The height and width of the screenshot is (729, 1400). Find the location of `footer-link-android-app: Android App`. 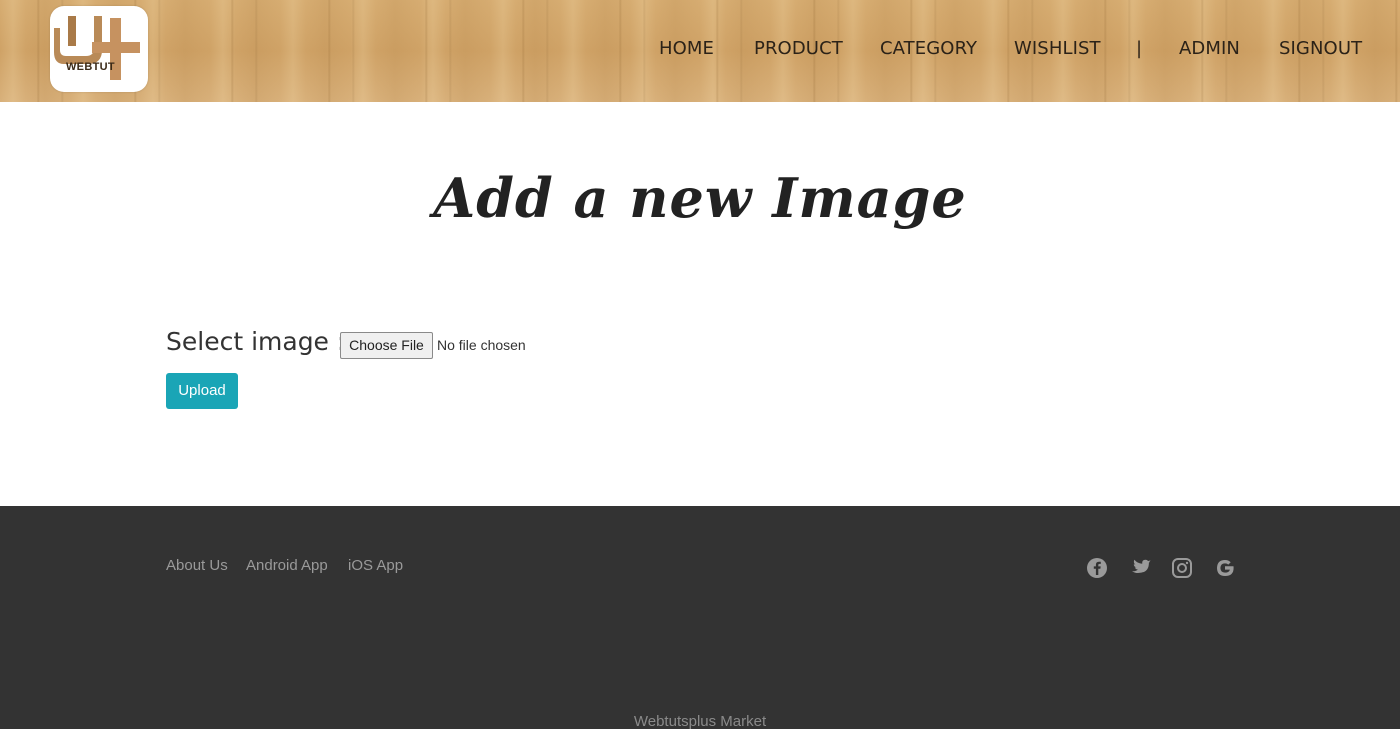

footer-link-android-app: Android App is located at coordinates (287, 565).